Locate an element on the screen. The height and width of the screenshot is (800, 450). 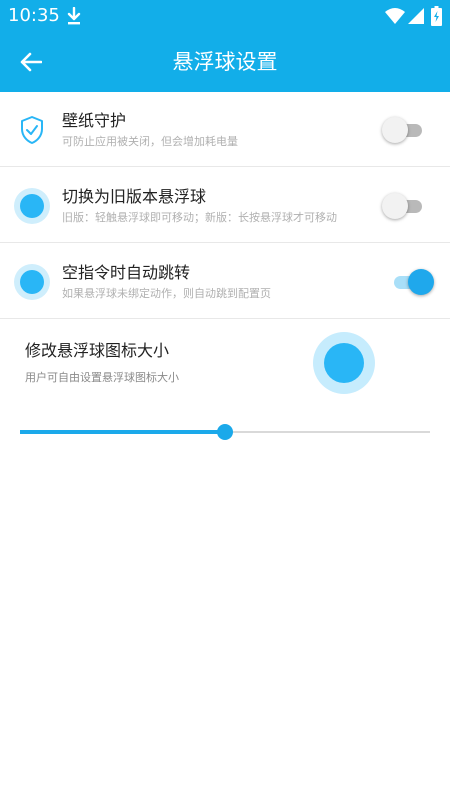
wallpaper-guard-toggle is located at coordinates (405, 130).